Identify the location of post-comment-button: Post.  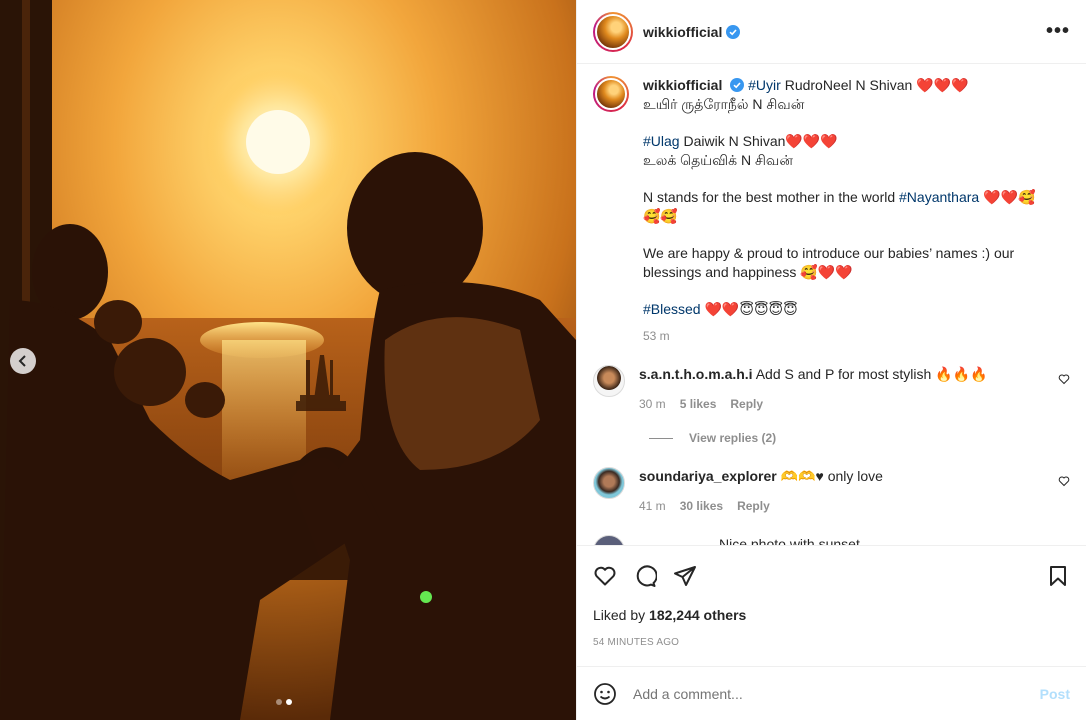
(1055, 694).